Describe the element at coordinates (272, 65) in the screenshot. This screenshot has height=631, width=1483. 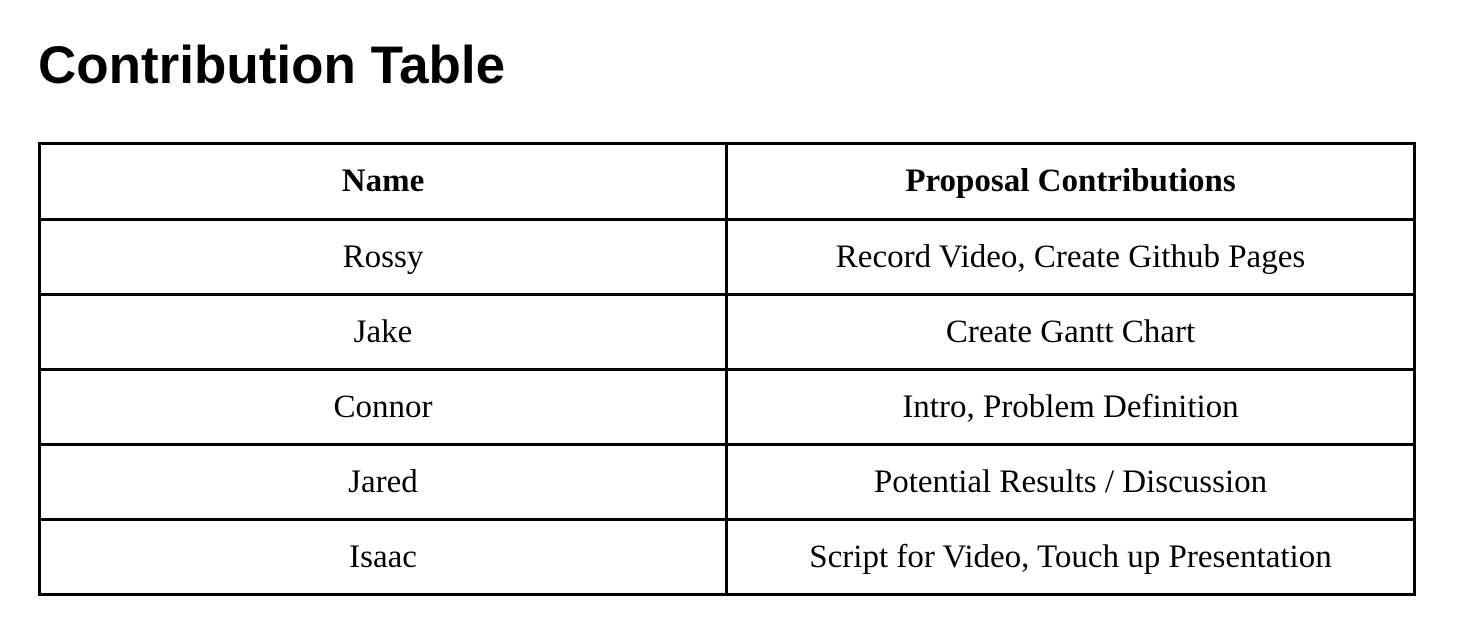
I see `page-title: Contribution Table` at that location.